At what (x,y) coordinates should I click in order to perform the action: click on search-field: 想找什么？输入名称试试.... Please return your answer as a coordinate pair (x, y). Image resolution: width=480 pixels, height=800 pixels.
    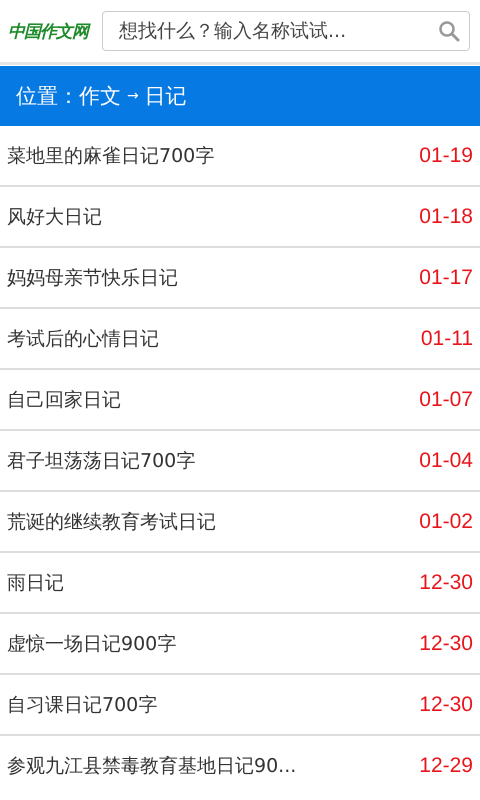
    Looking at the image, I should click on (286, 31).